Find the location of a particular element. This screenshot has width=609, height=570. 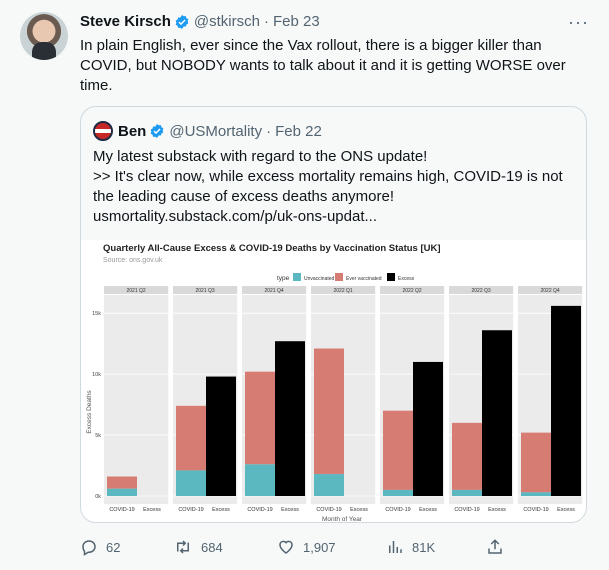

y-tick-label: 10k is located at coordinates (96, 375).